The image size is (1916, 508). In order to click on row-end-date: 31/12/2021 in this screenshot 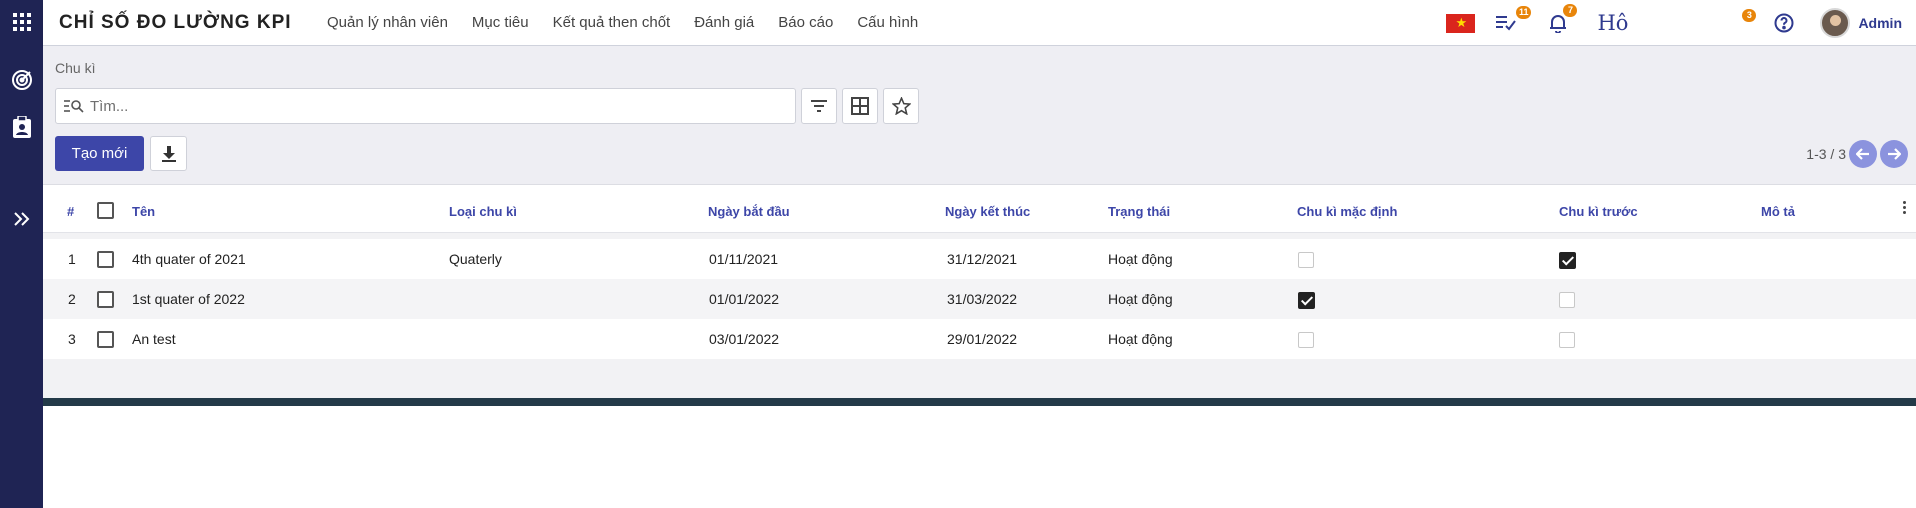, I will do `click(982, 259)`.